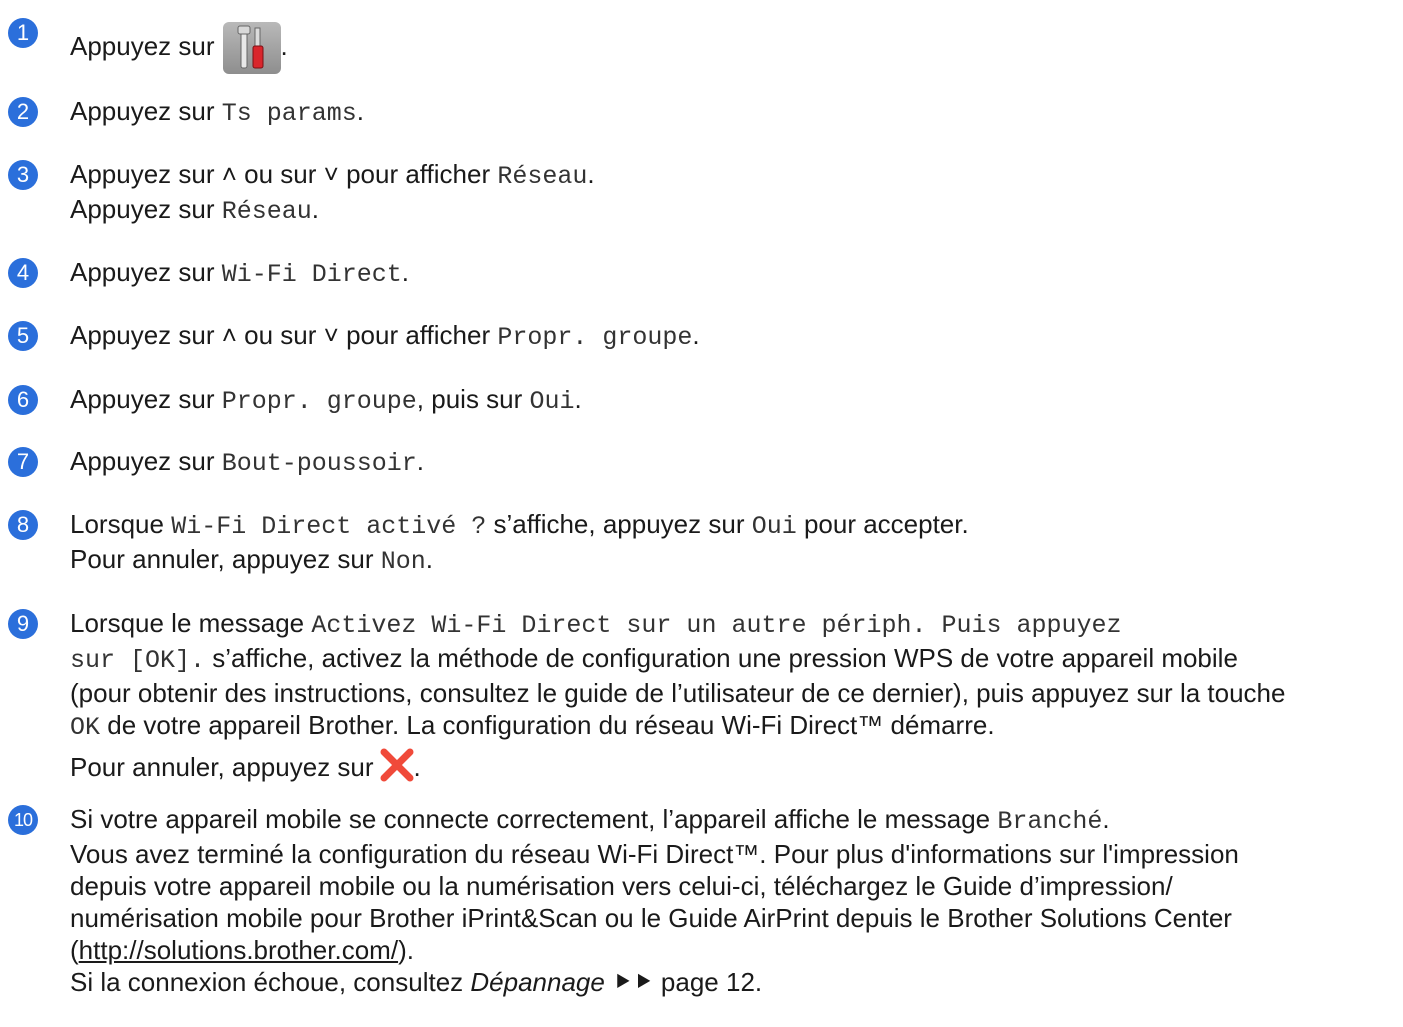 The image size is (1403, 1027). I want to click on text-fragment: , puis sur, so click(473, 399).